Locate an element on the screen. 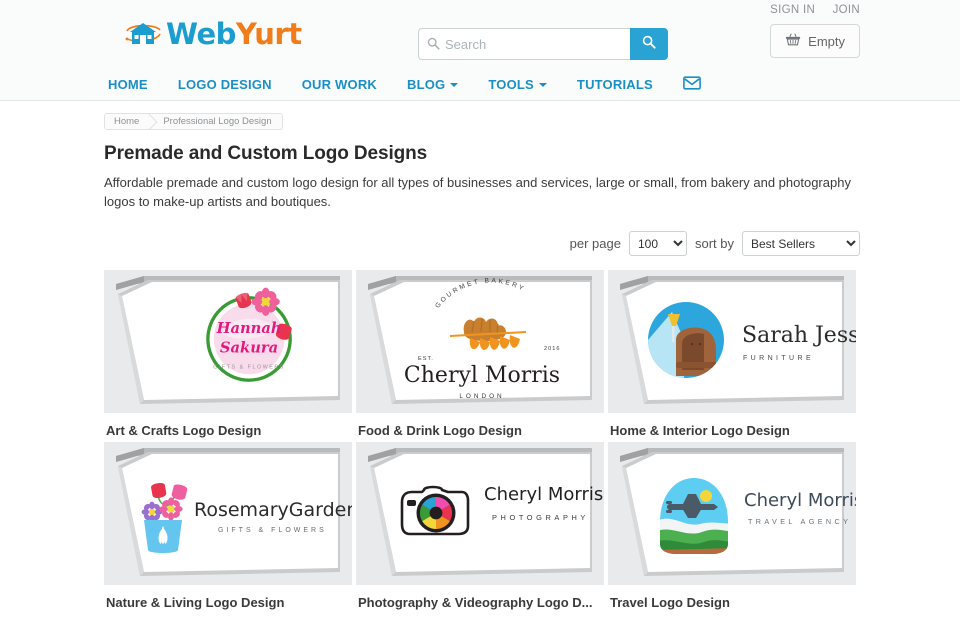 Image resolution: width=960 pixels, height=640 pixels. search-button is located at coordinates (649, 44).